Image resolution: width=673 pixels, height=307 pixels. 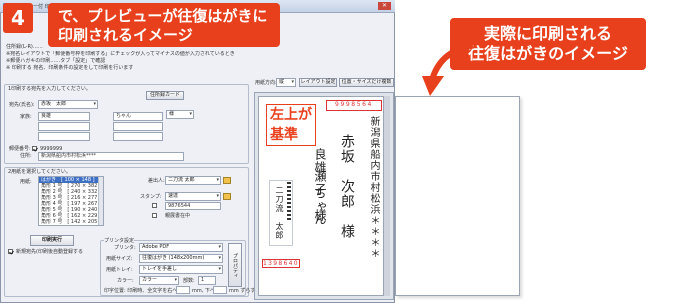 I want to click on paper-label: 用紙:, so click(x=26, y=182).